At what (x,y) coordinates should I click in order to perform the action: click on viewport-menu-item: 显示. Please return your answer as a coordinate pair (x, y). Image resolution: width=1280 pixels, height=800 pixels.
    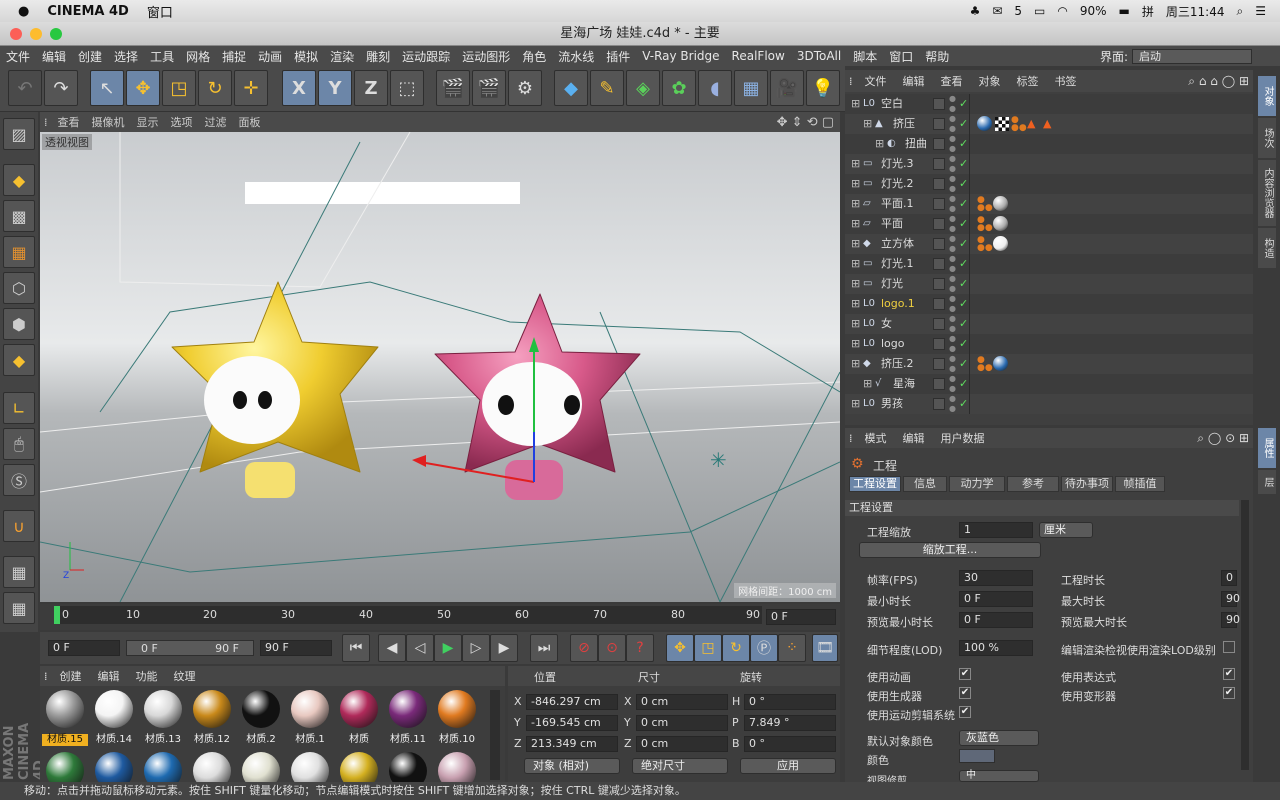
    Looking at the image, I should click on (148, 122).